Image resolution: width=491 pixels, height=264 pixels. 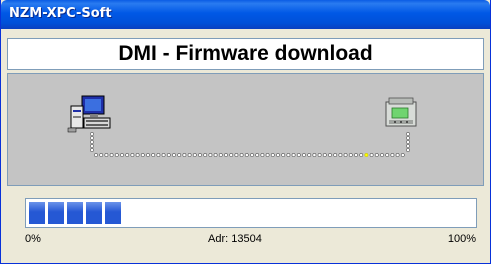 I want to click on plc-device-icon, so click(x=401, y=112).